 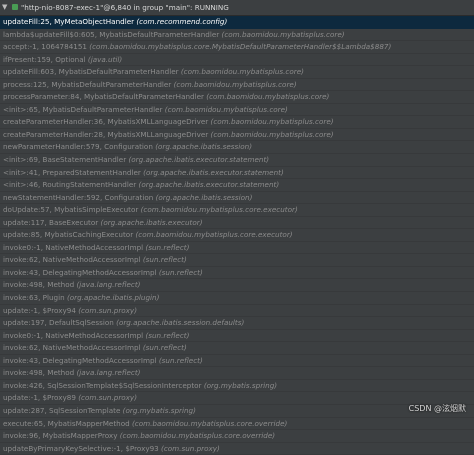 What do you see at coordinates (240, 385) in the screenshot?
I see `frame-package: (org.mybatis.spring)` at bounding box center [240, 385].